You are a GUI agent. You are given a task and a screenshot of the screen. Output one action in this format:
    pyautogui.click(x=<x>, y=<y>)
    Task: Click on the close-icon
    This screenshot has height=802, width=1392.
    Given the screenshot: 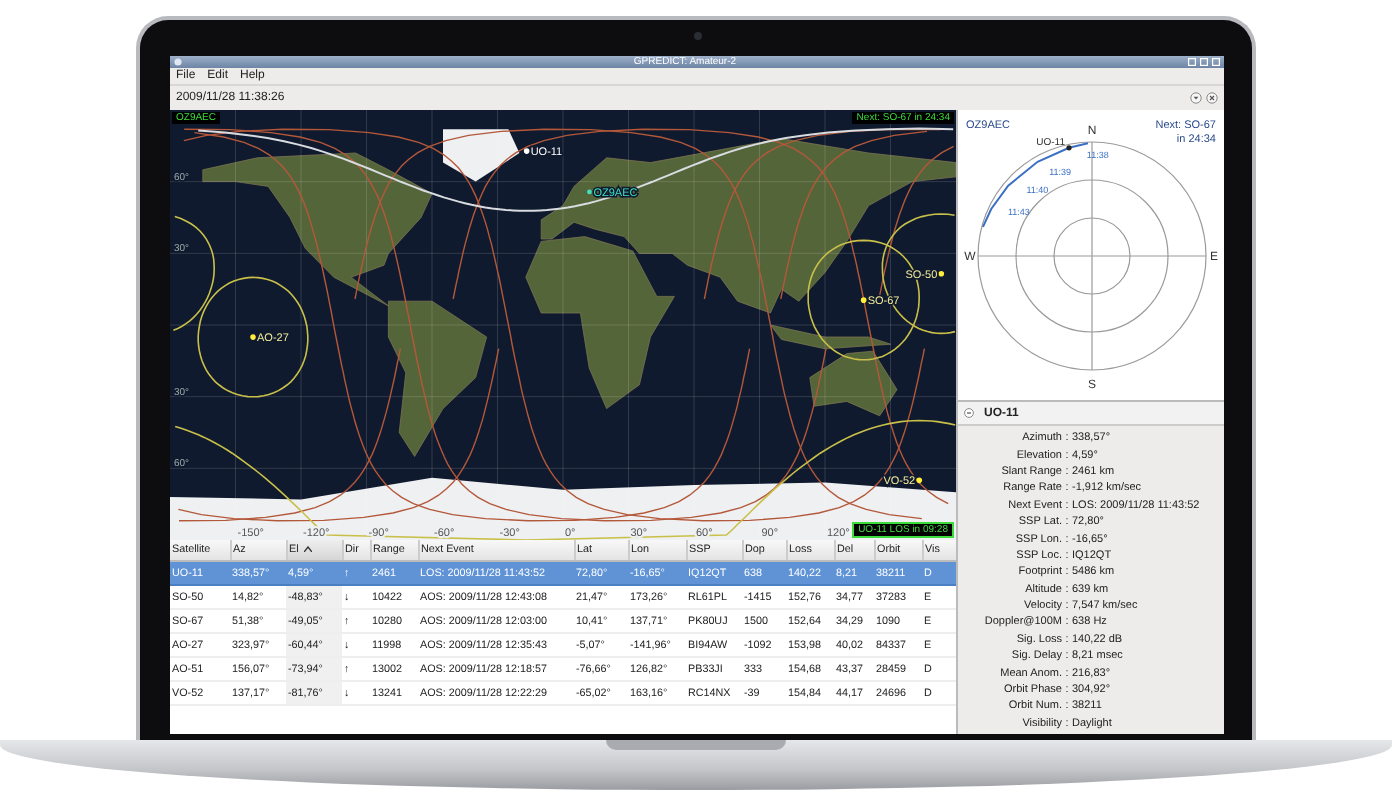 What is the action you would take?
    pyautogui.click(x=1212, y=98)
    